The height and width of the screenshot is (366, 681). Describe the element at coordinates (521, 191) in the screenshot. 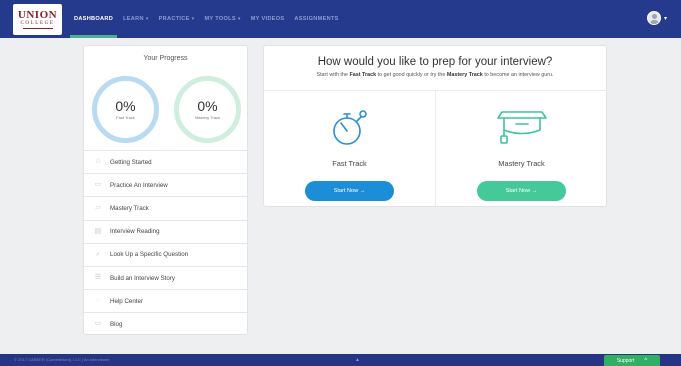

I see `mastery-track-start-button: Start Now →` at that location.